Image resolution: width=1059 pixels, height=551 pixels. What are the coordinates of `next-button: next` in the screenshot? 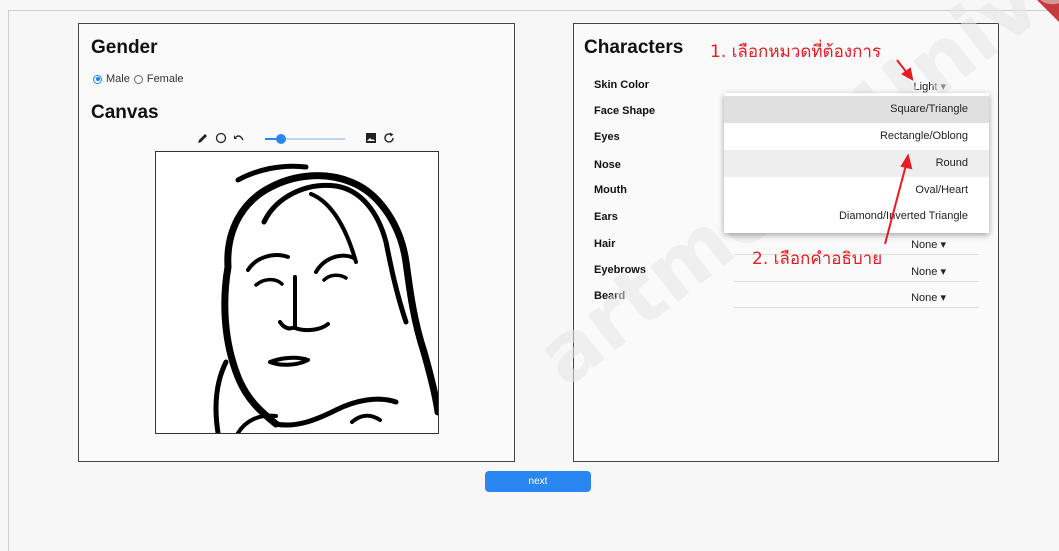 It's located at (538, 481).